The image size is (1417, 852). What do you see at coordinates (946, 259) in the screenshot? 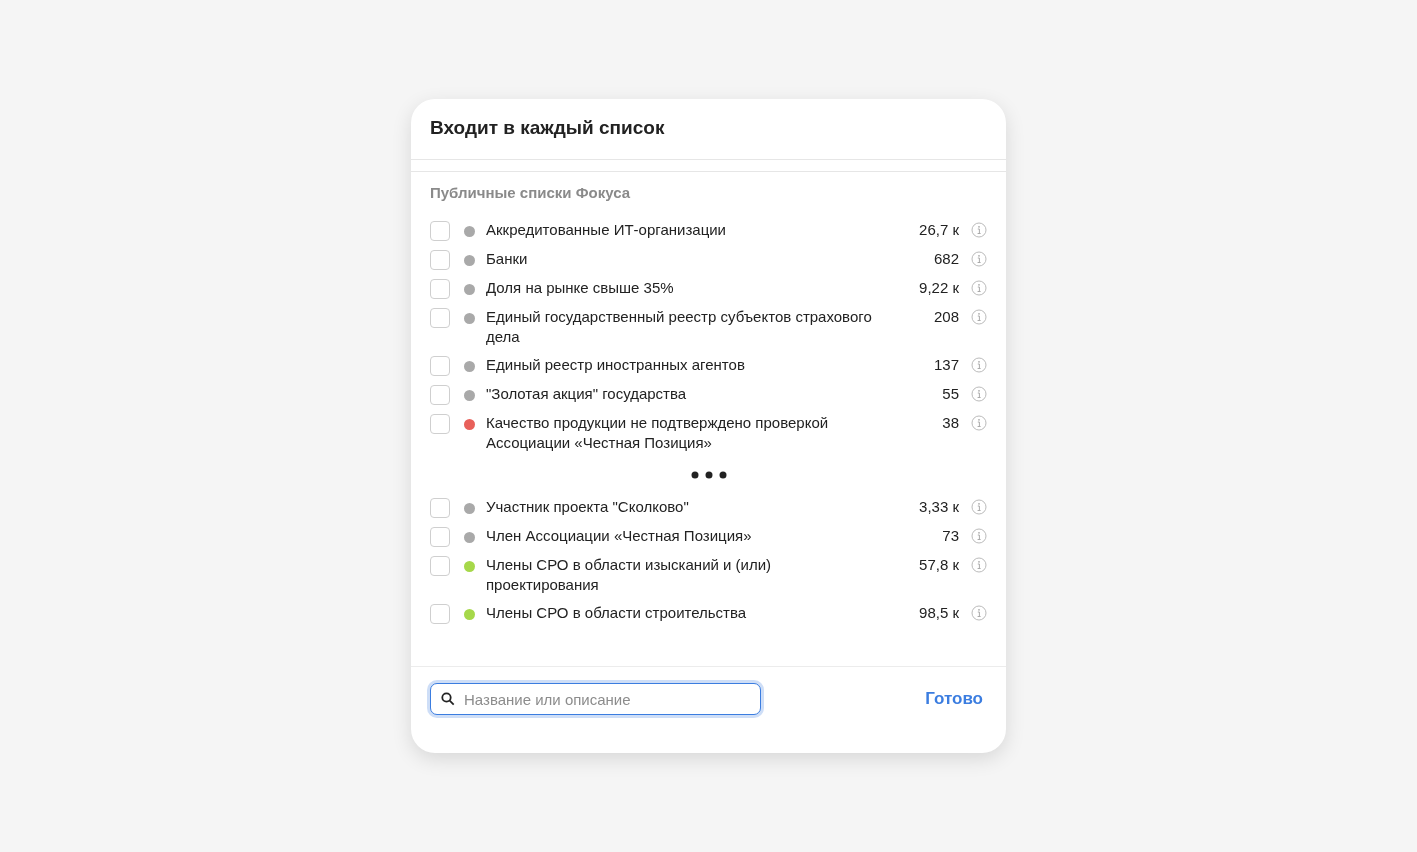
I see `list-count: 682` at bounding box center [946, 259].